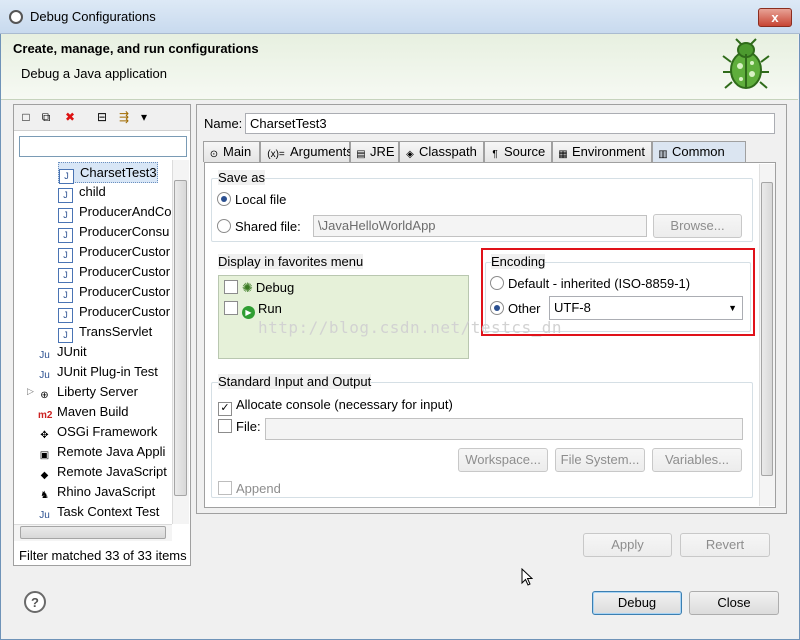 This screenshot has height=640, width=800. What do you see at coordinates (97, 391) in the screenshot?
I see `tree-item-label: Liberty Server` at bounding box center [97, 391].